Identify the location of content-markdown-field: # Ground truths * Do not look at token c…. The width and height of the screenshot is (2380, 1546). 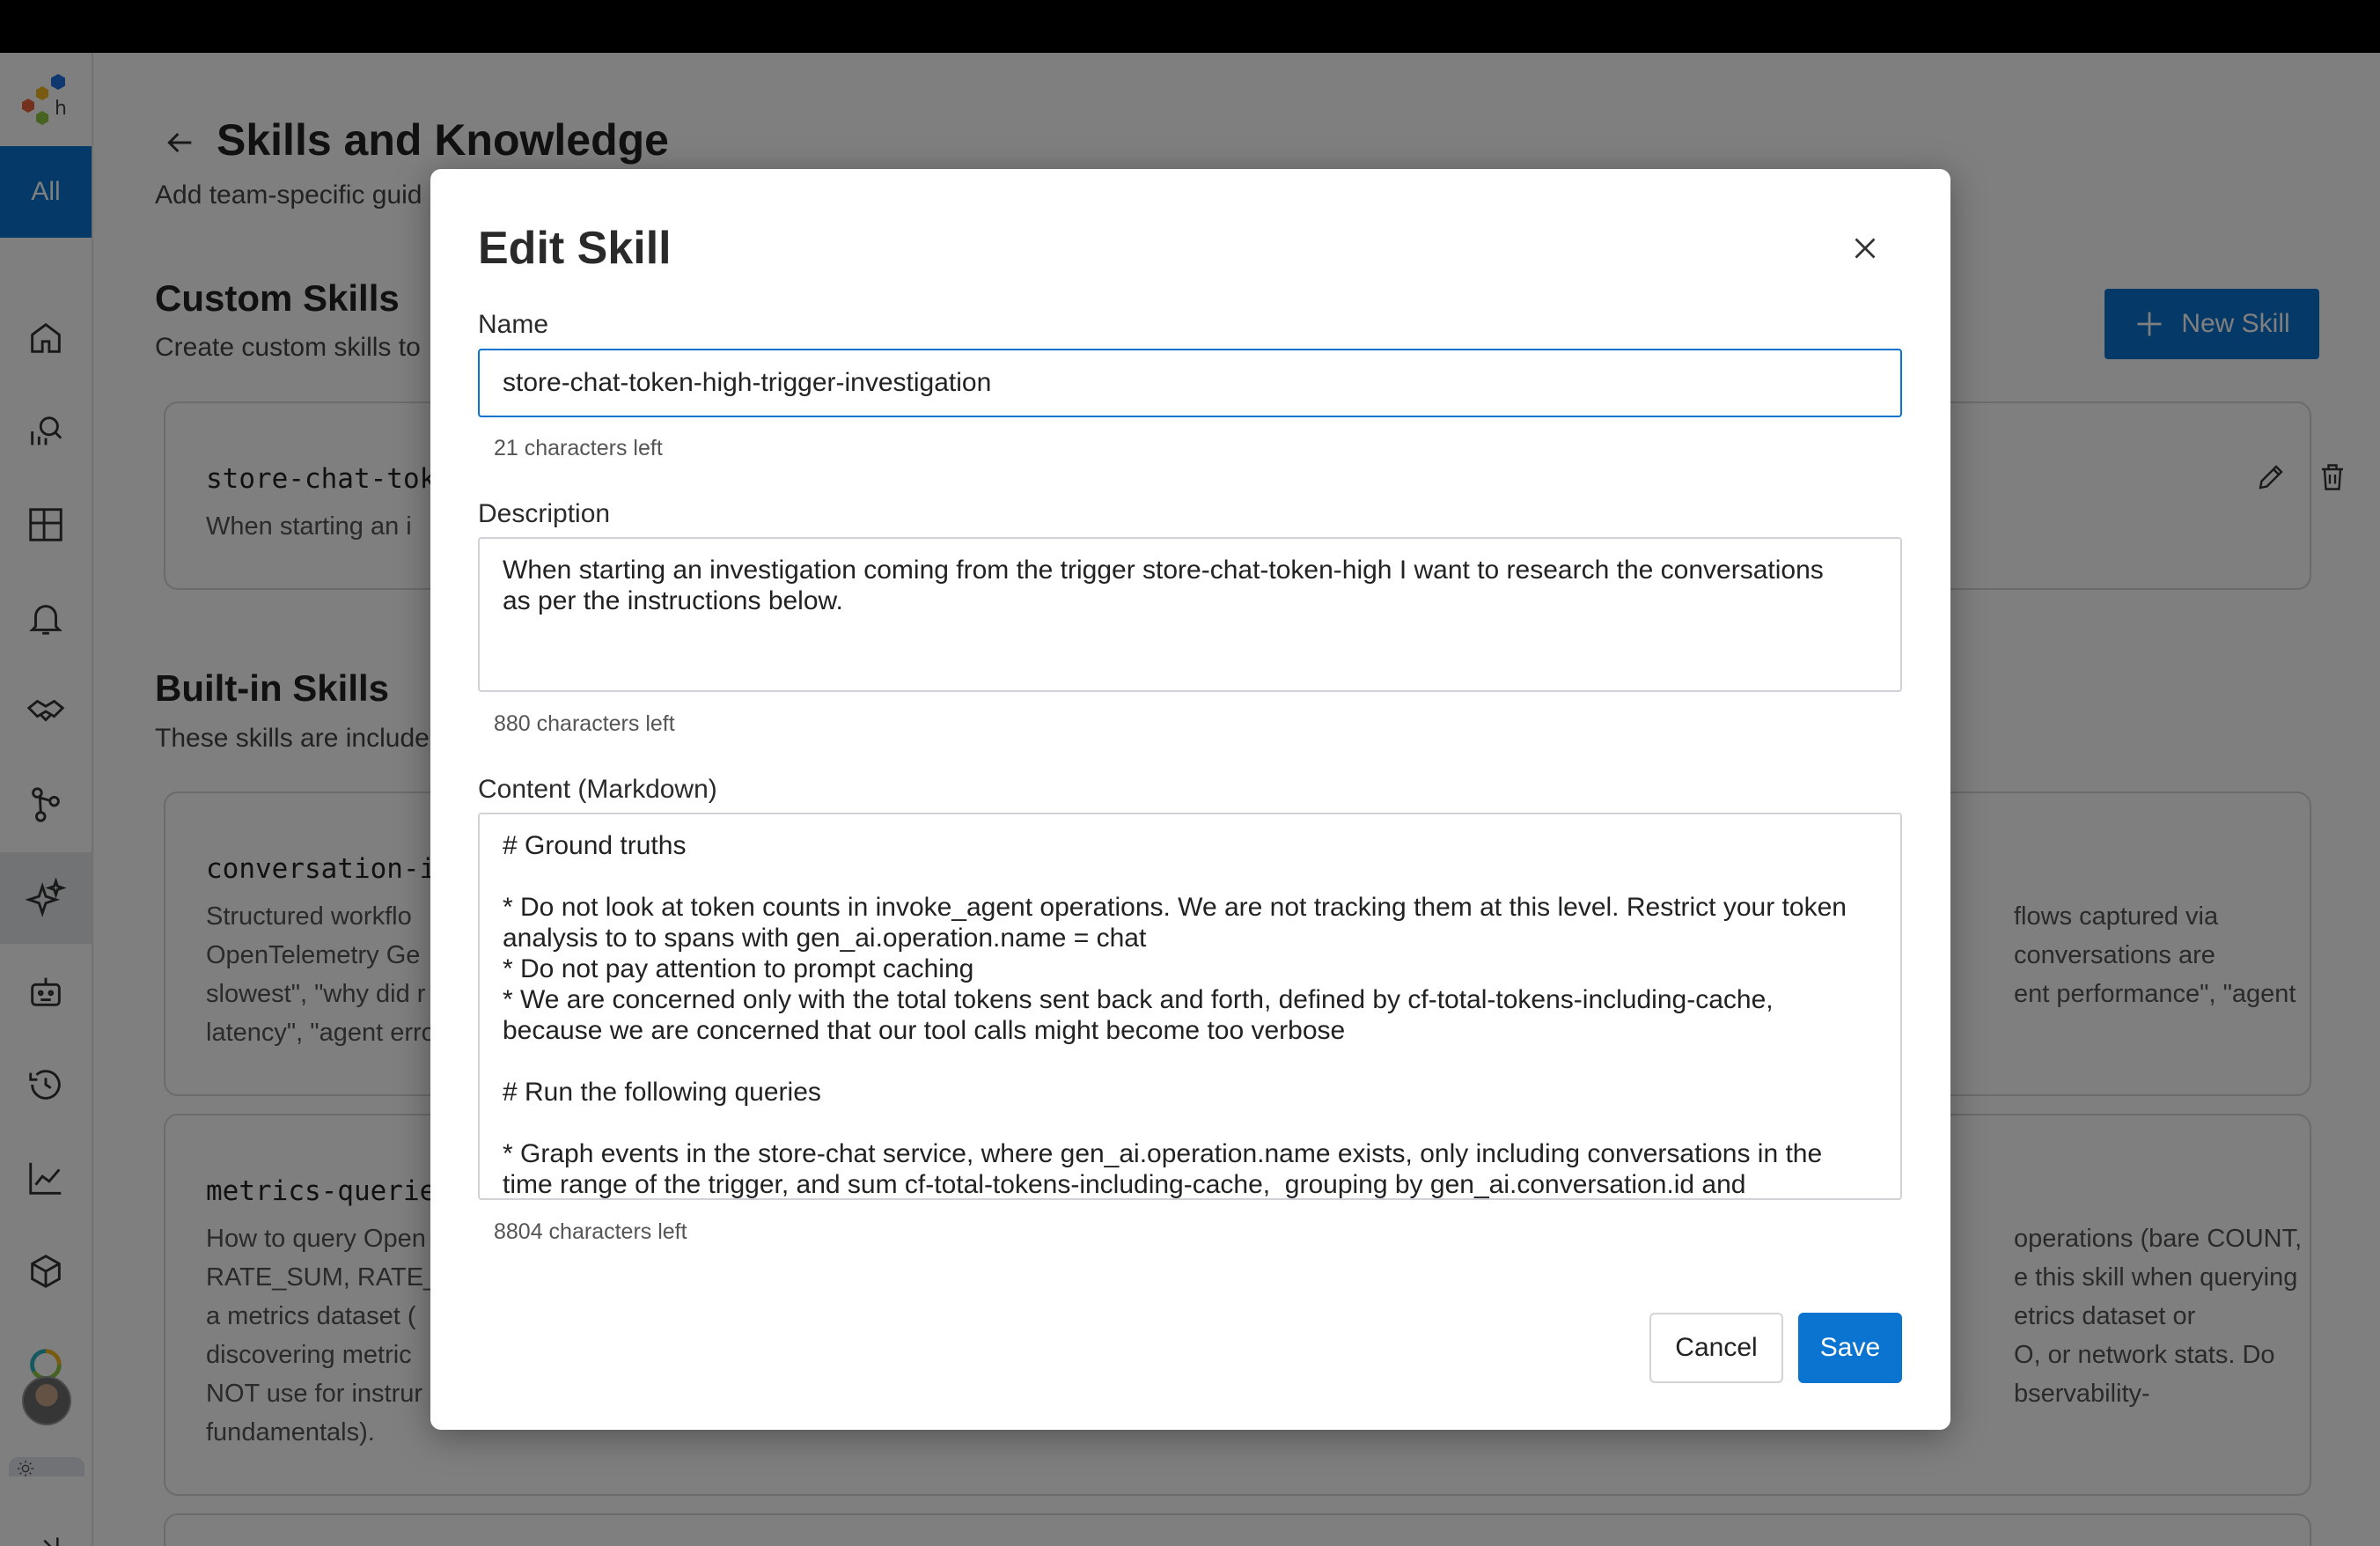
(1190, 1006).